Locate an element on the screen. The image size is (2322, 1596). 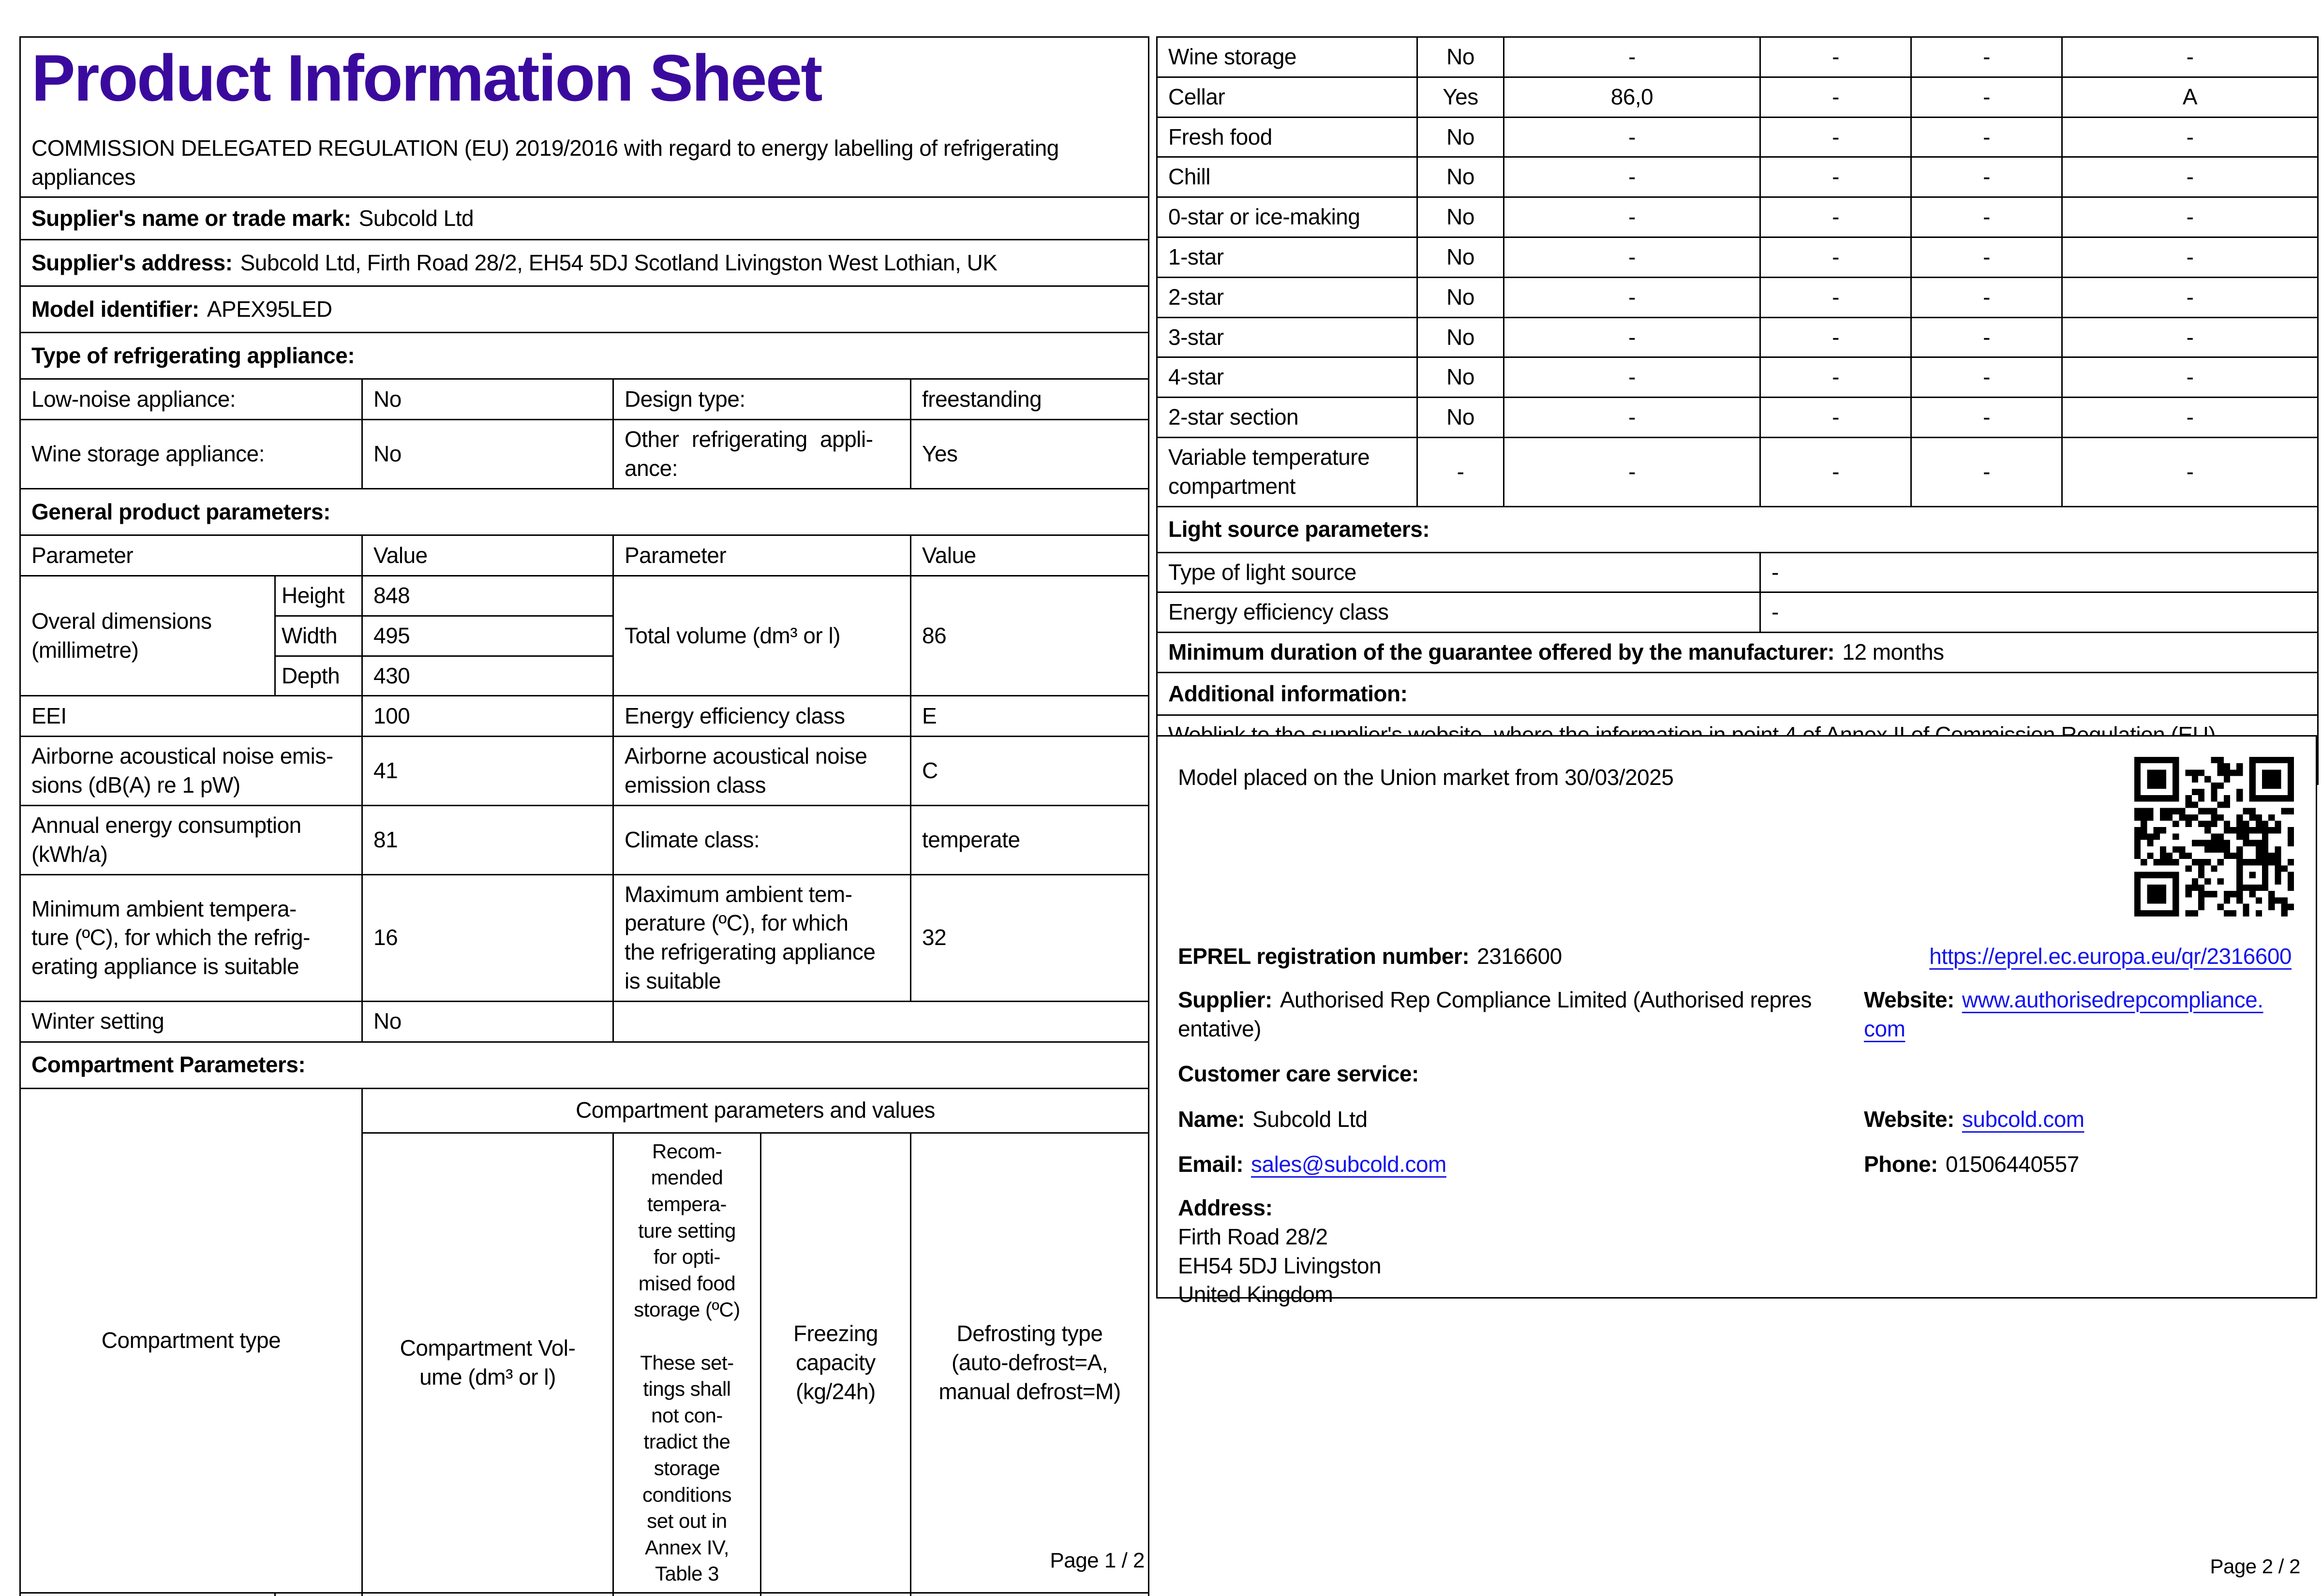
light-class-label: Energy efficiency class is located at coordinates (1458, 612).